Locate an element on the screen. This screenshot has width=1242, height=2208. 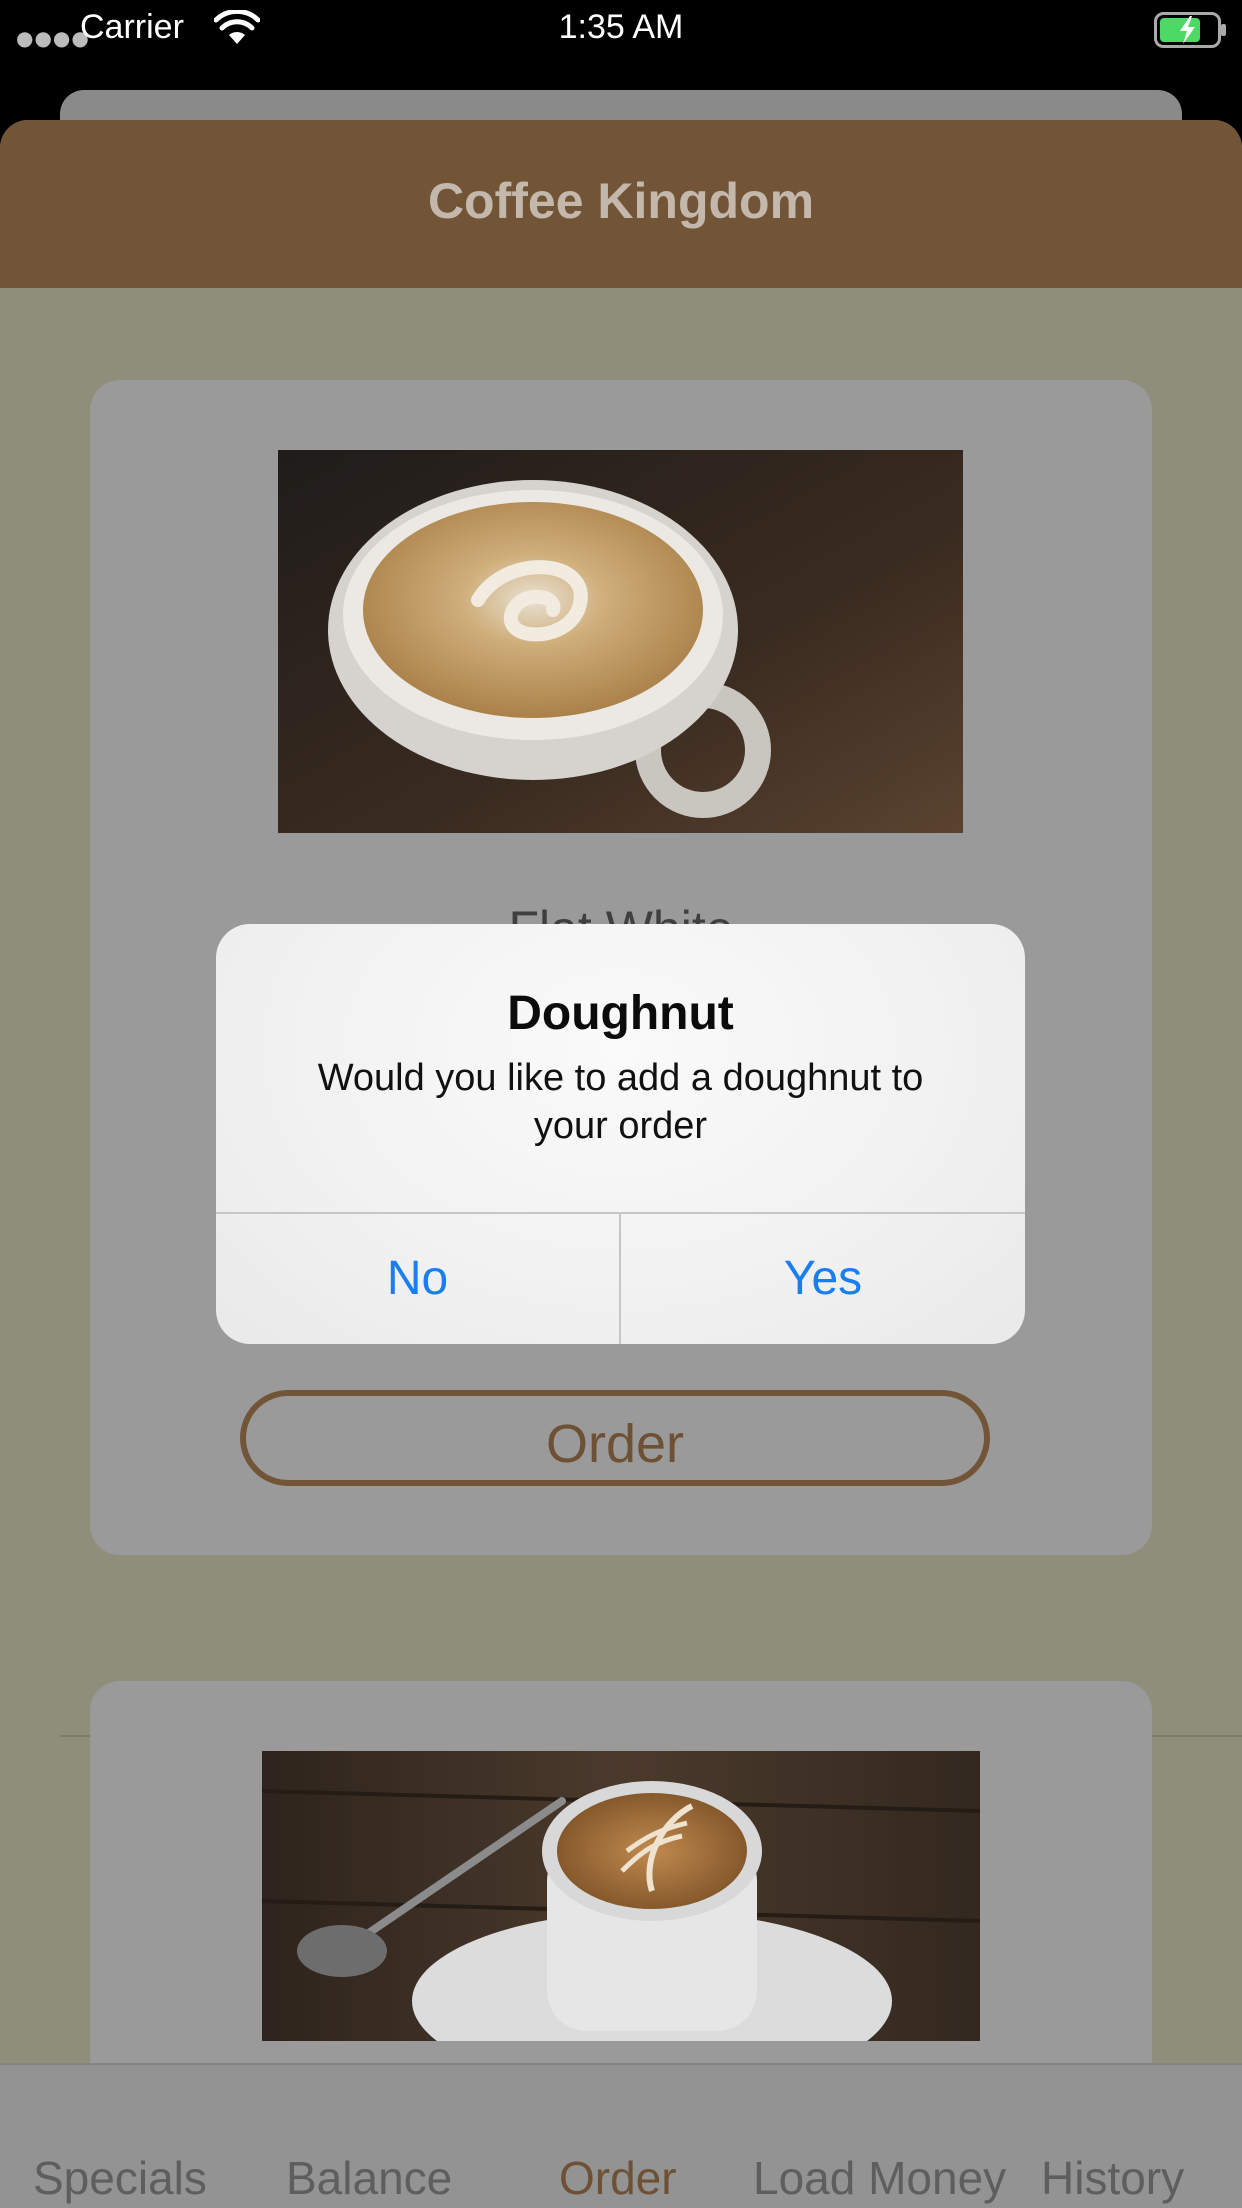
clock: 1:35 AM is located at coordinates (621, 27).